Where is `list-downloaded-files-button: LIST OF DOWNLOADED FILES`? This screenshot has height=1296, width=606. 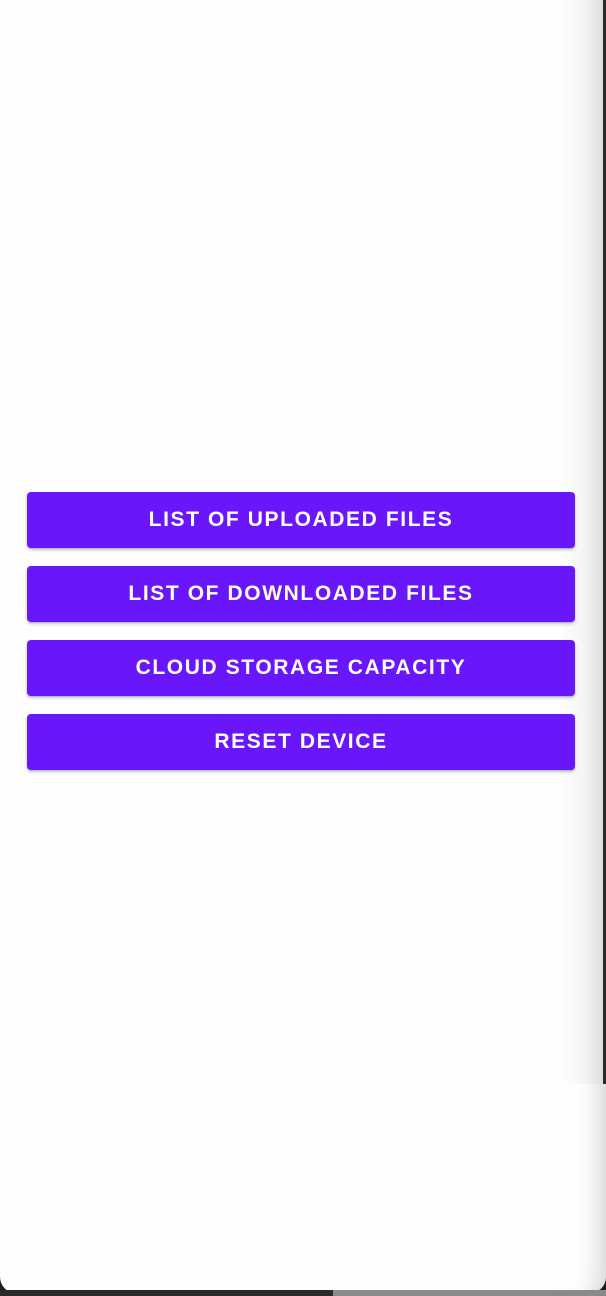
list-downloaded-files-button: LIST OF DOWNLOADED FILES is located at coordinates (301, 594).